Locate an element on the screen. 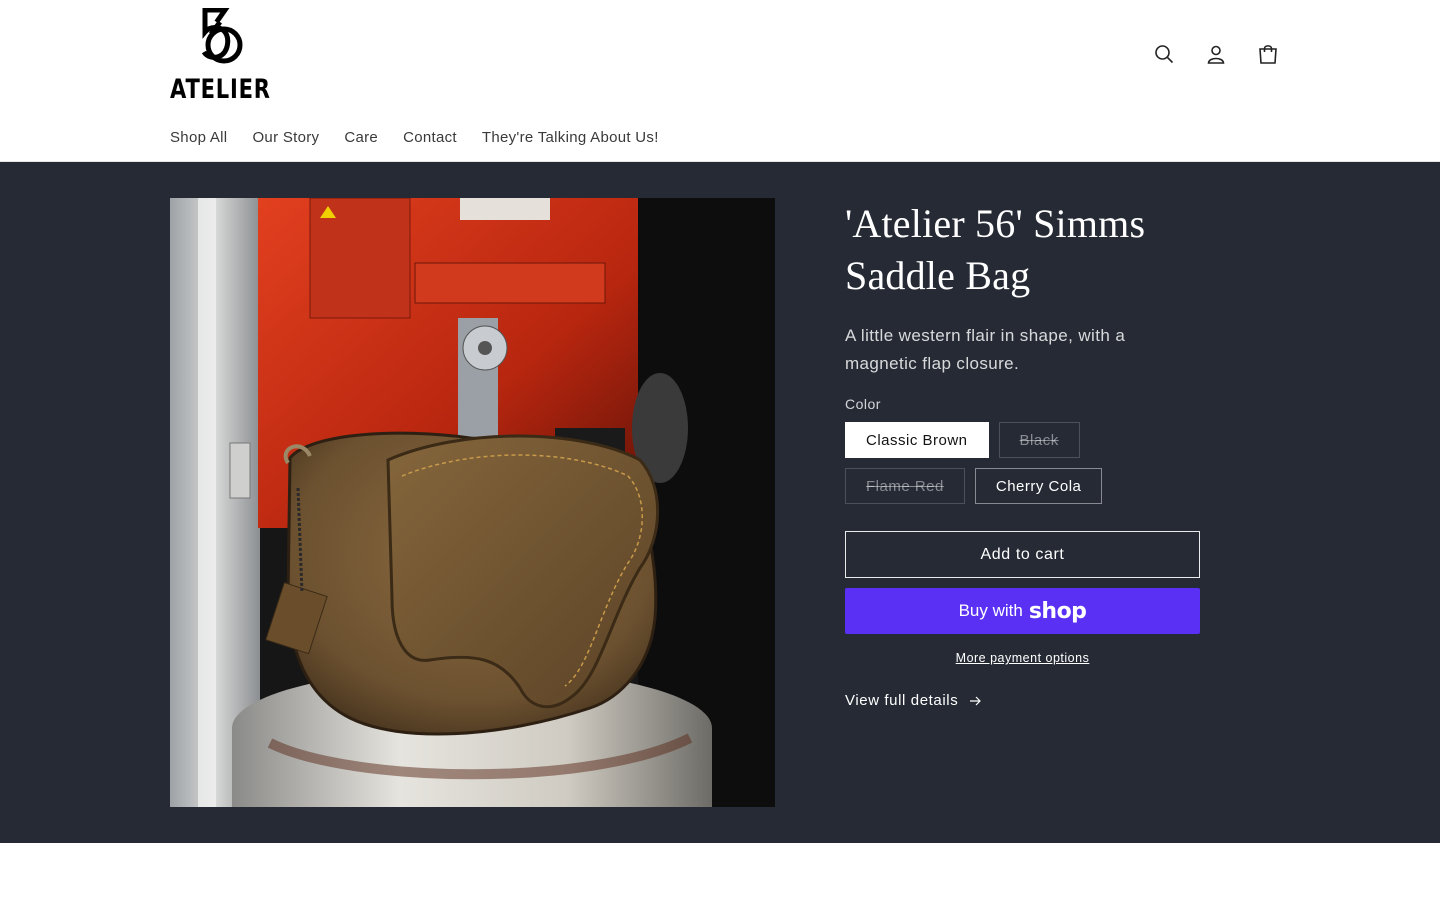 This screenshot has width=1440, height=900. buy-with-shop-button: Buy with shop is located at coordinates (1022, 611).